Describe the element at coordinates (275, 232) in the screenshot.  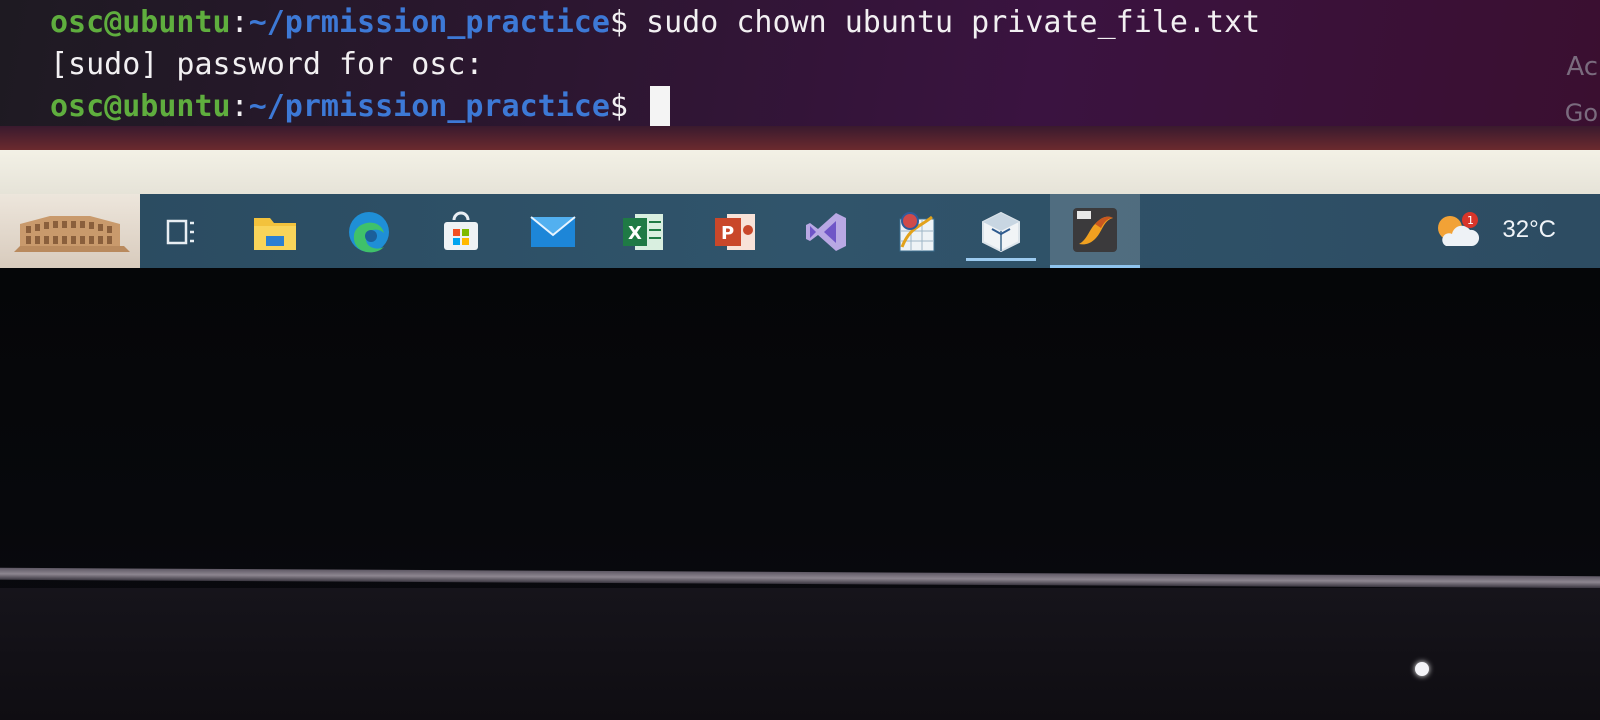
I see `file-explorer-icon` at that location.